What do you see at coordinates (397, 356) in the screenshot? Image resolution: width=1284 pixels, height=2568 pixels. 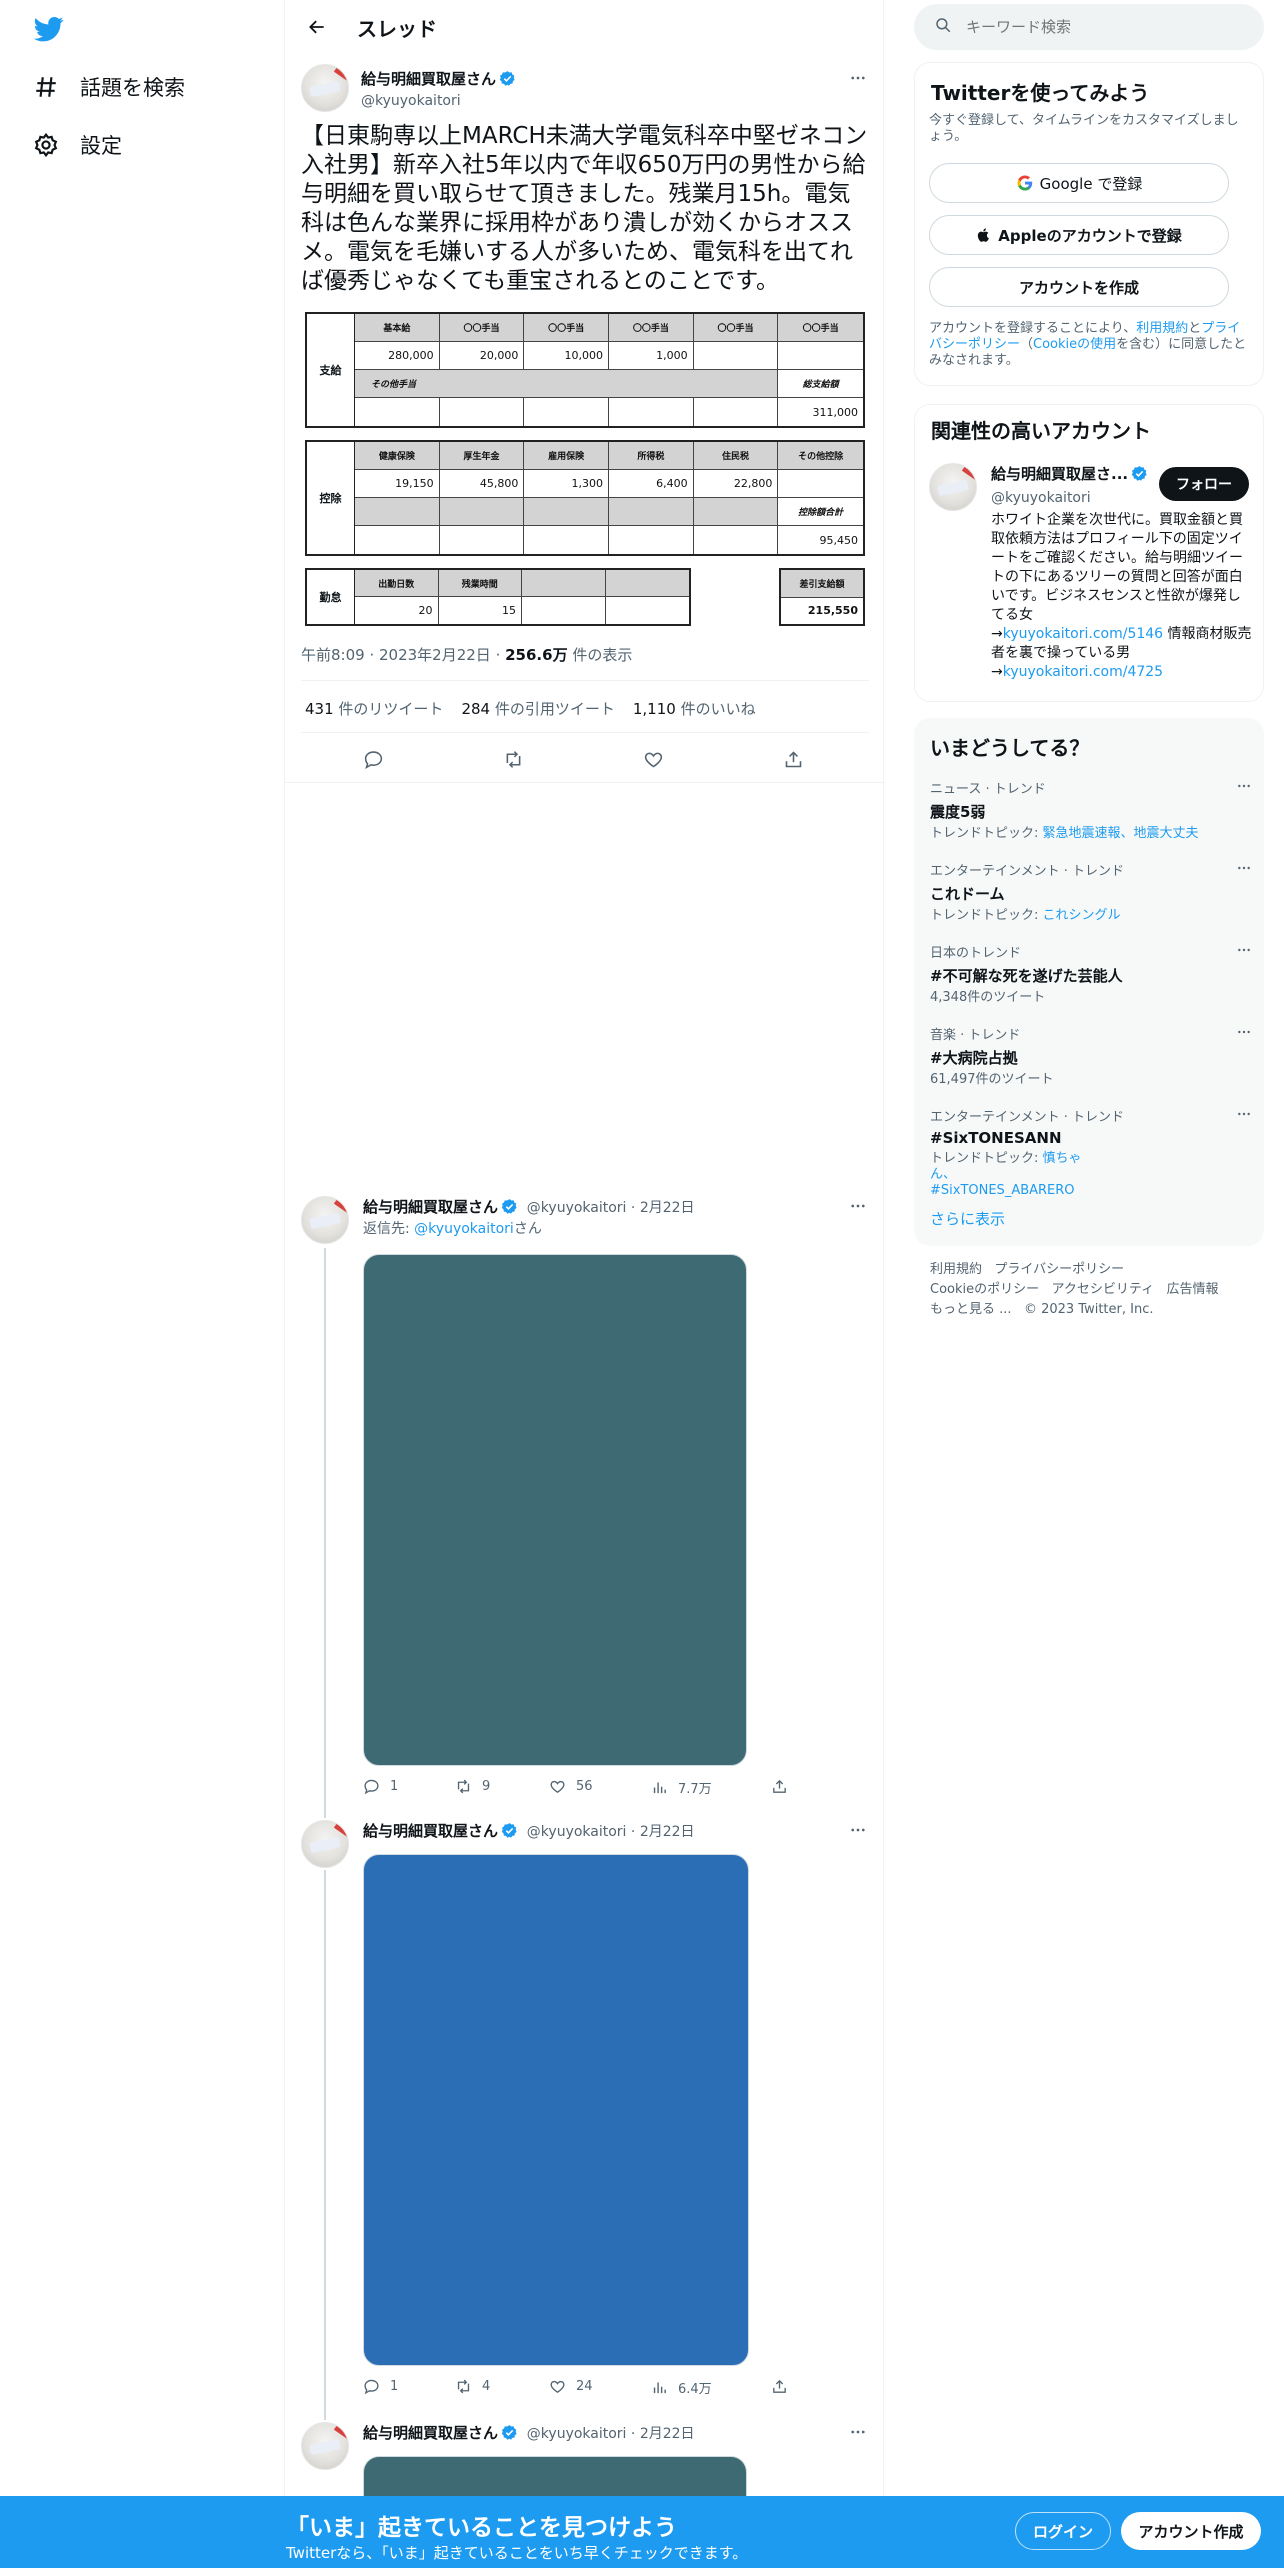 I see `pay-value: 280,000` at bounding box center [397, 356].